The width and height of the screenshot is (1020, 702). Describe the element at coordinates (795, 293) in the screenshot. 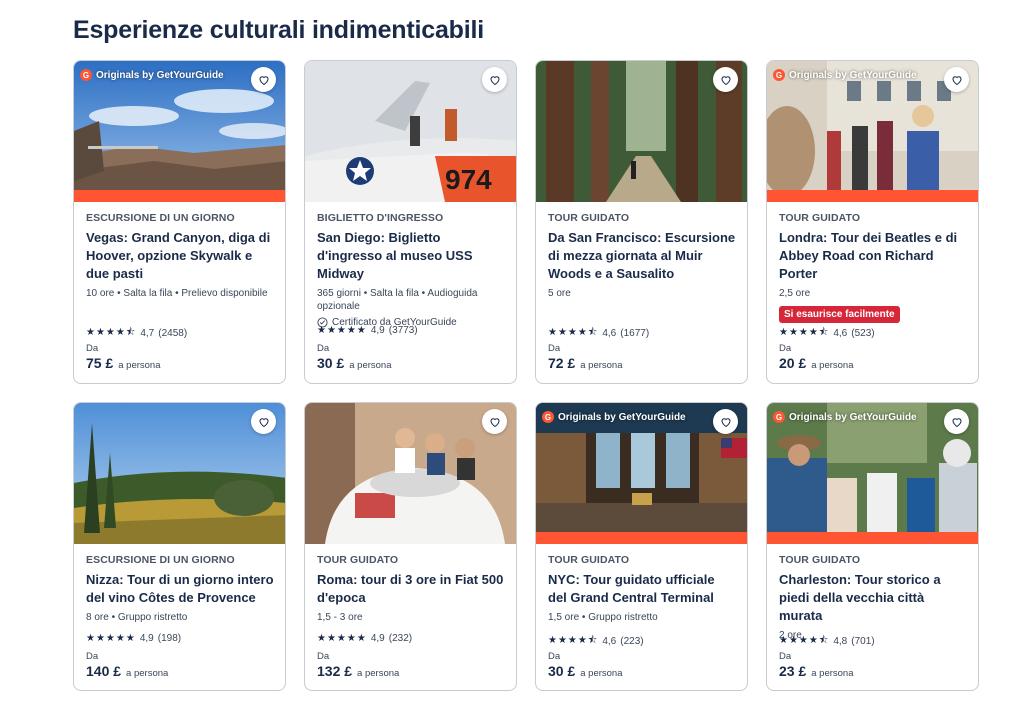

I see `activity-meta: 2,5 ore` at that location.